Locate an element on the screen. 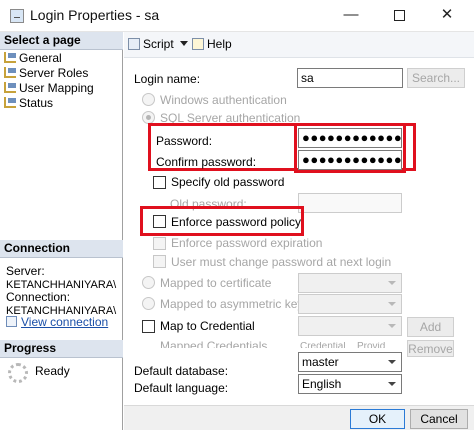  must-change-label: User must change password at next login is located at coordinates (281, 262).